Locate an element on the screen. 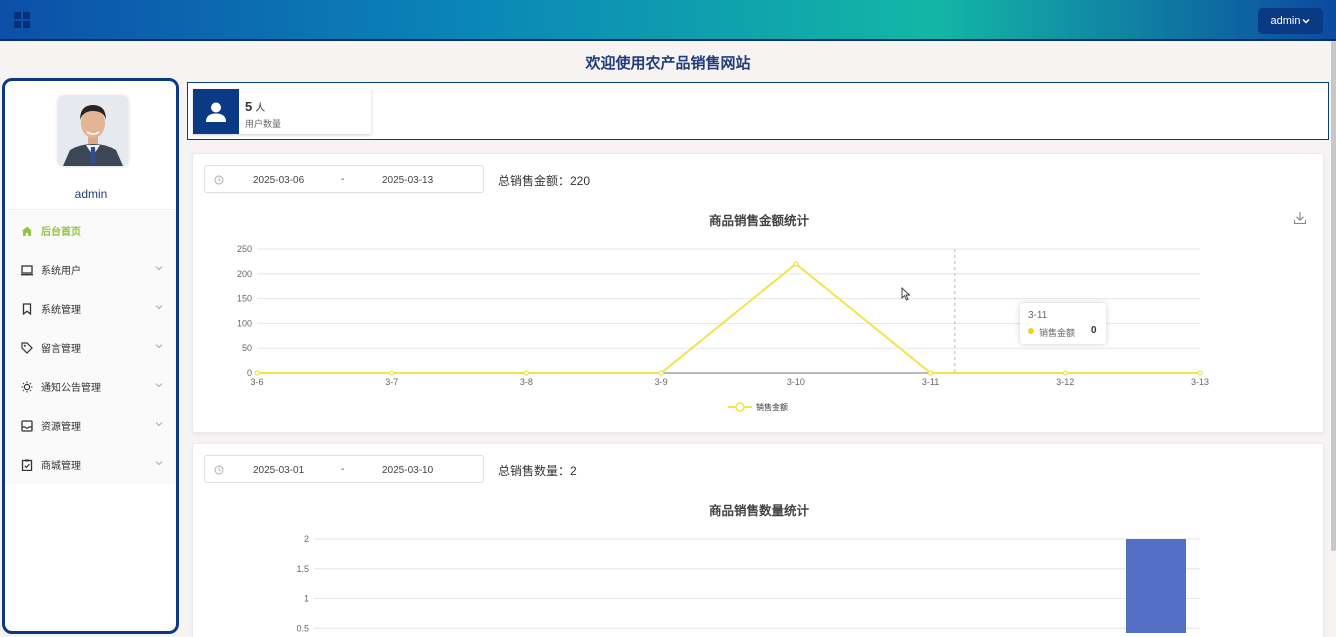 This screenshot has width=1336, height=637. avatar is located at coordinates (93, 131).